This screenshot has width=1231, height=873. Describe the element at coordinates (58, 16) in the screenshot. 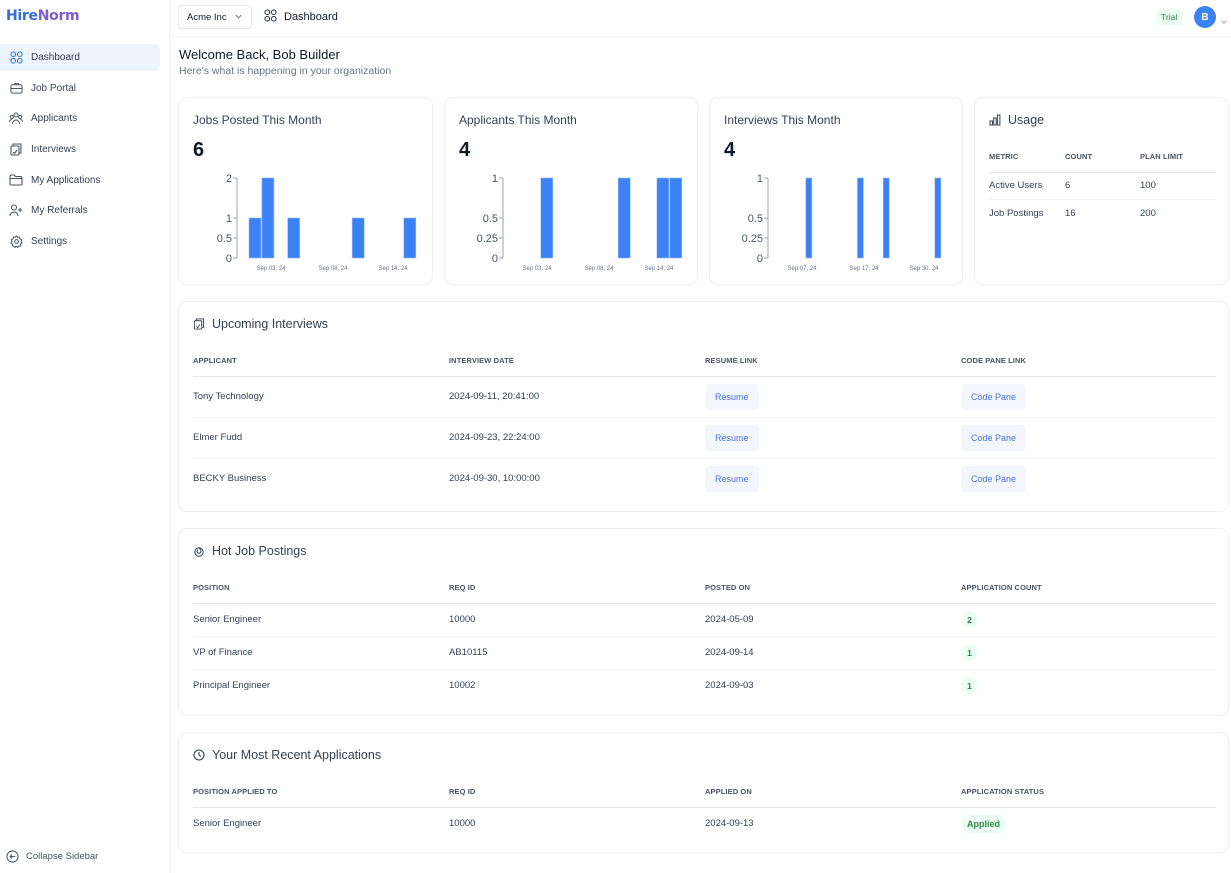

I see `logo-text-secondary: Norm` at that location.